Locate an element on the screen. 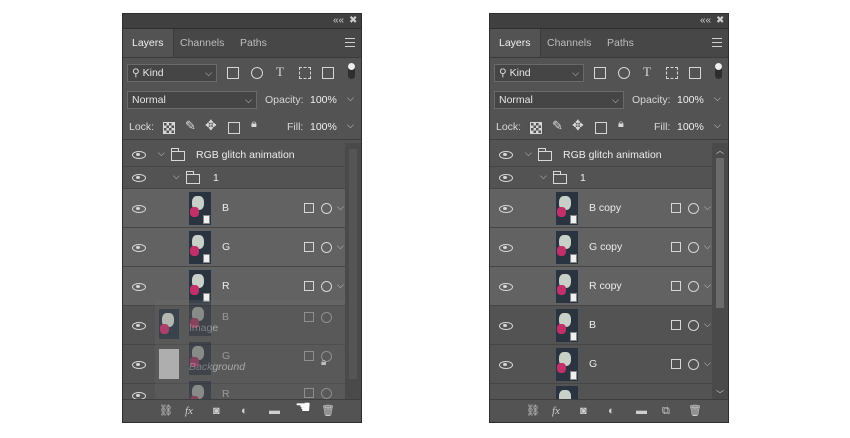 Image resolution: width=850 pixels, height=438 pixels. fill-value: 100% is located at coordinates (690, 127).